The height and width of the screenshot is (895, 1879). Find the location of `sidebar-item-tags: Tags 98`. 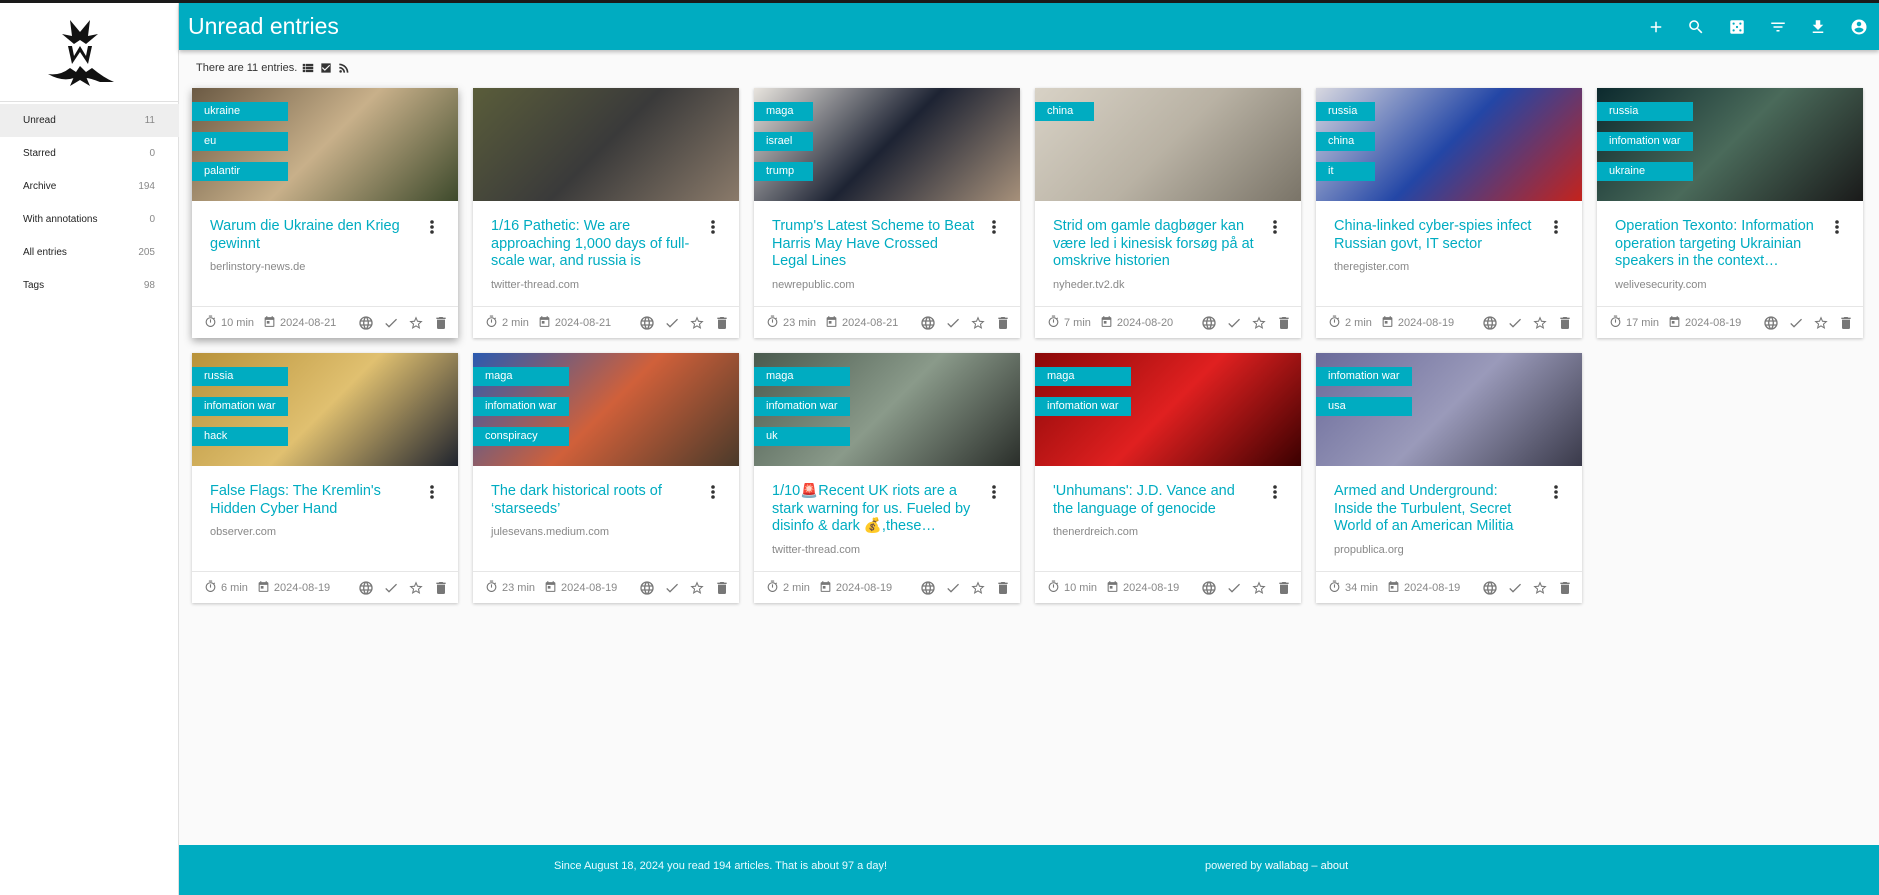

sidebar-item-tags: Tags 98 is located at coordinates (89, 285).